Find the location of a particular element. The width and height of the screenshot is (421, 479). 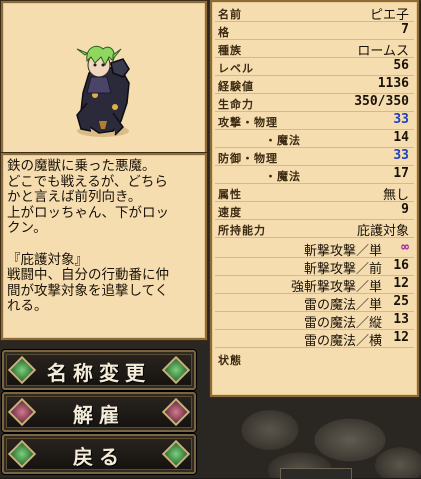

skill-name: 強斬撃攻撃／単 is located at coordinates (336, 287).